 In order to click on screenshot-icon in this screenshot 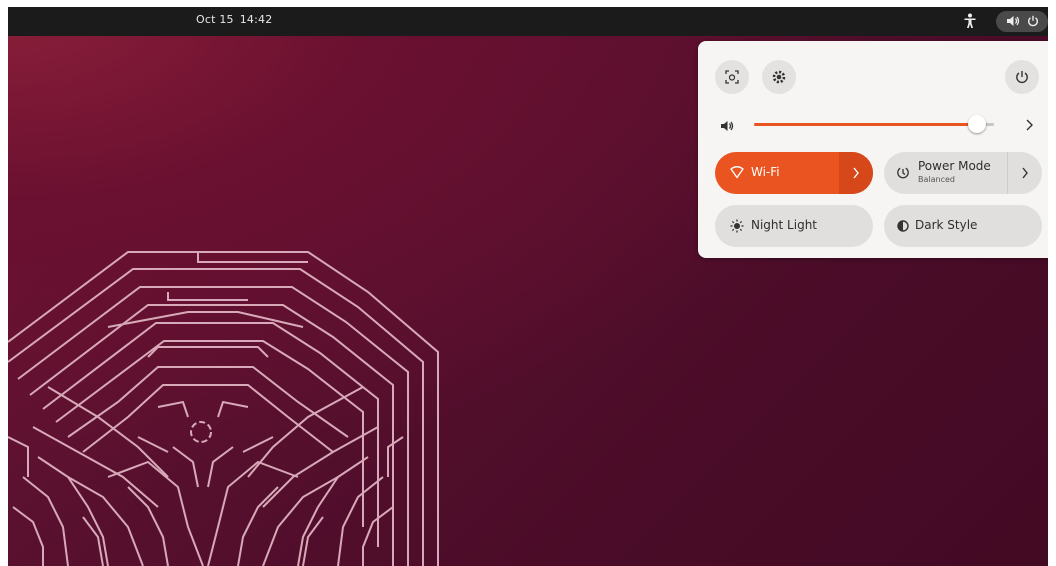, I will do `click(732, 77)`.